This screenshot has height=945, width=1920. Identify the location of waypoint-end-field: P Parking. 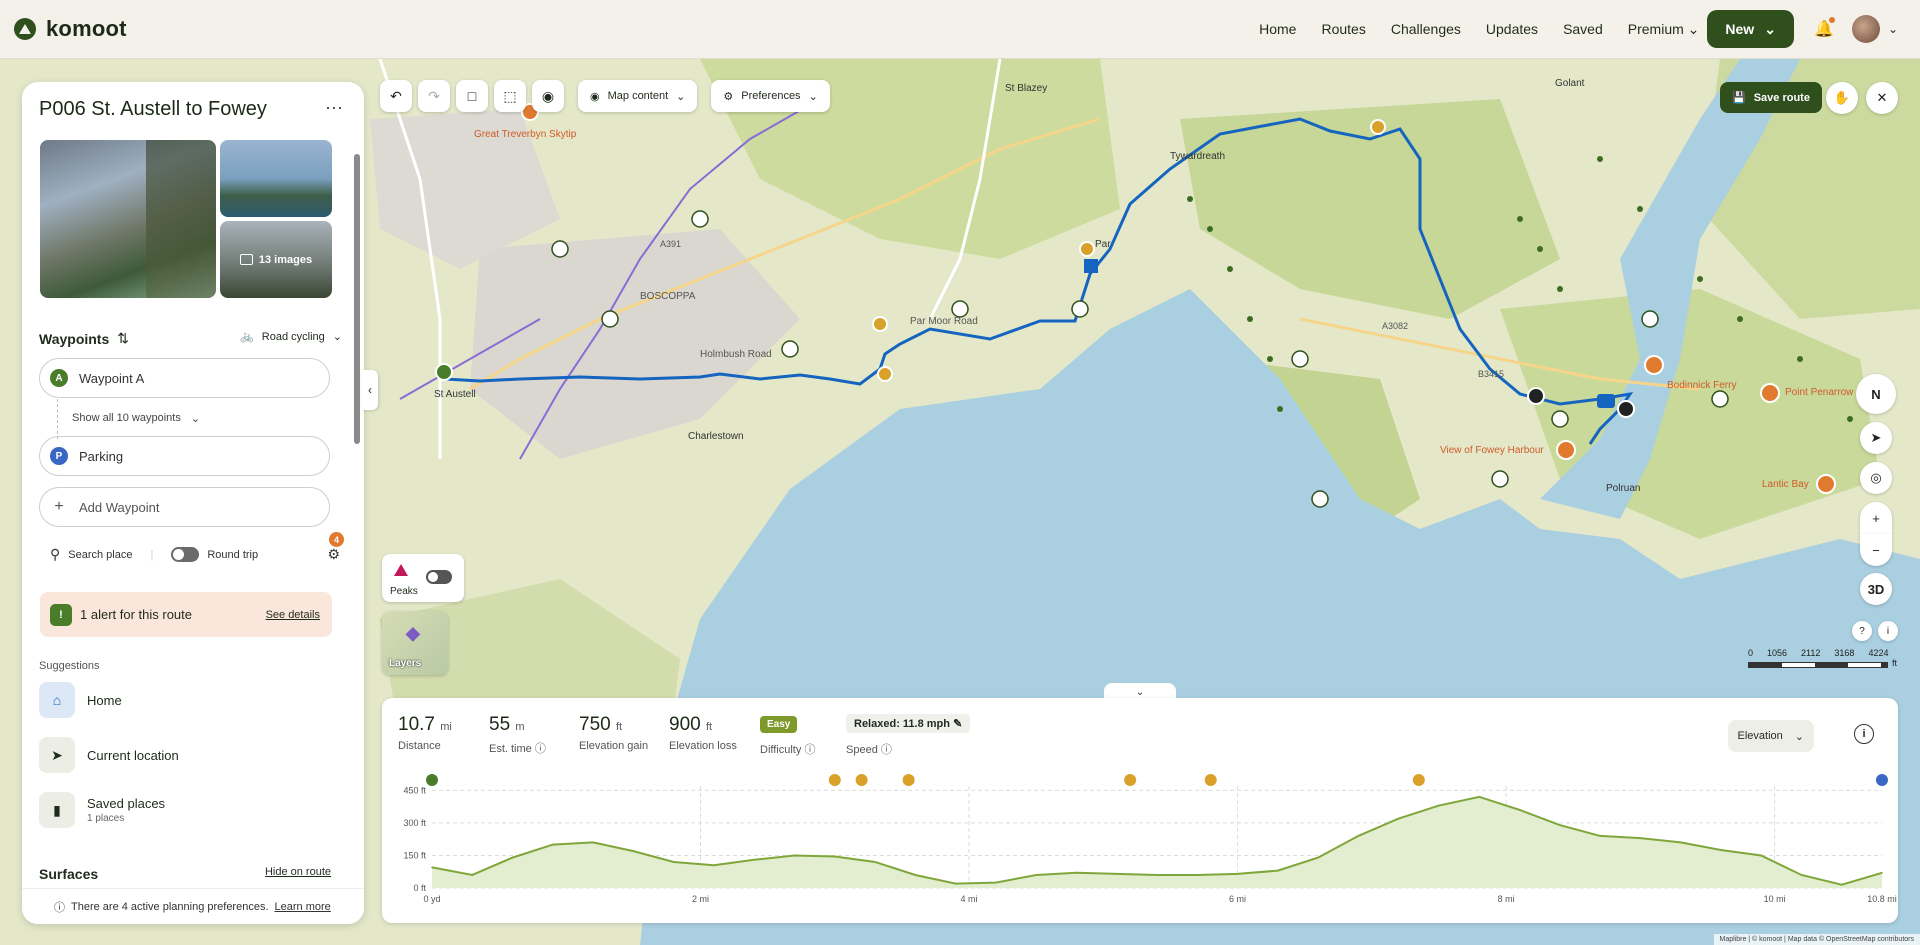
(184, 456).